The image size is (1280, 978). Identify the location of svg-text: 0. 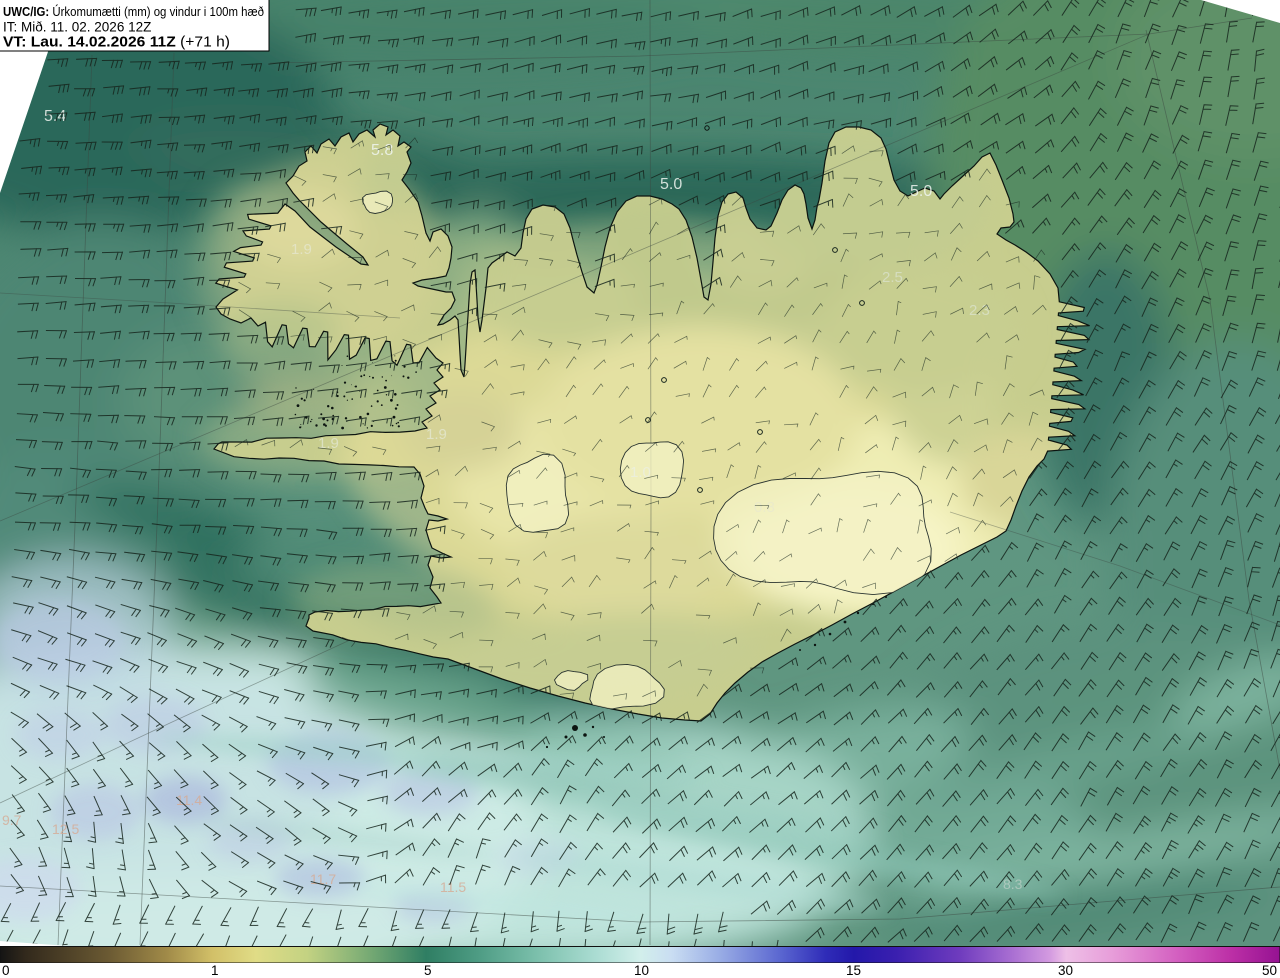
(6, 970).